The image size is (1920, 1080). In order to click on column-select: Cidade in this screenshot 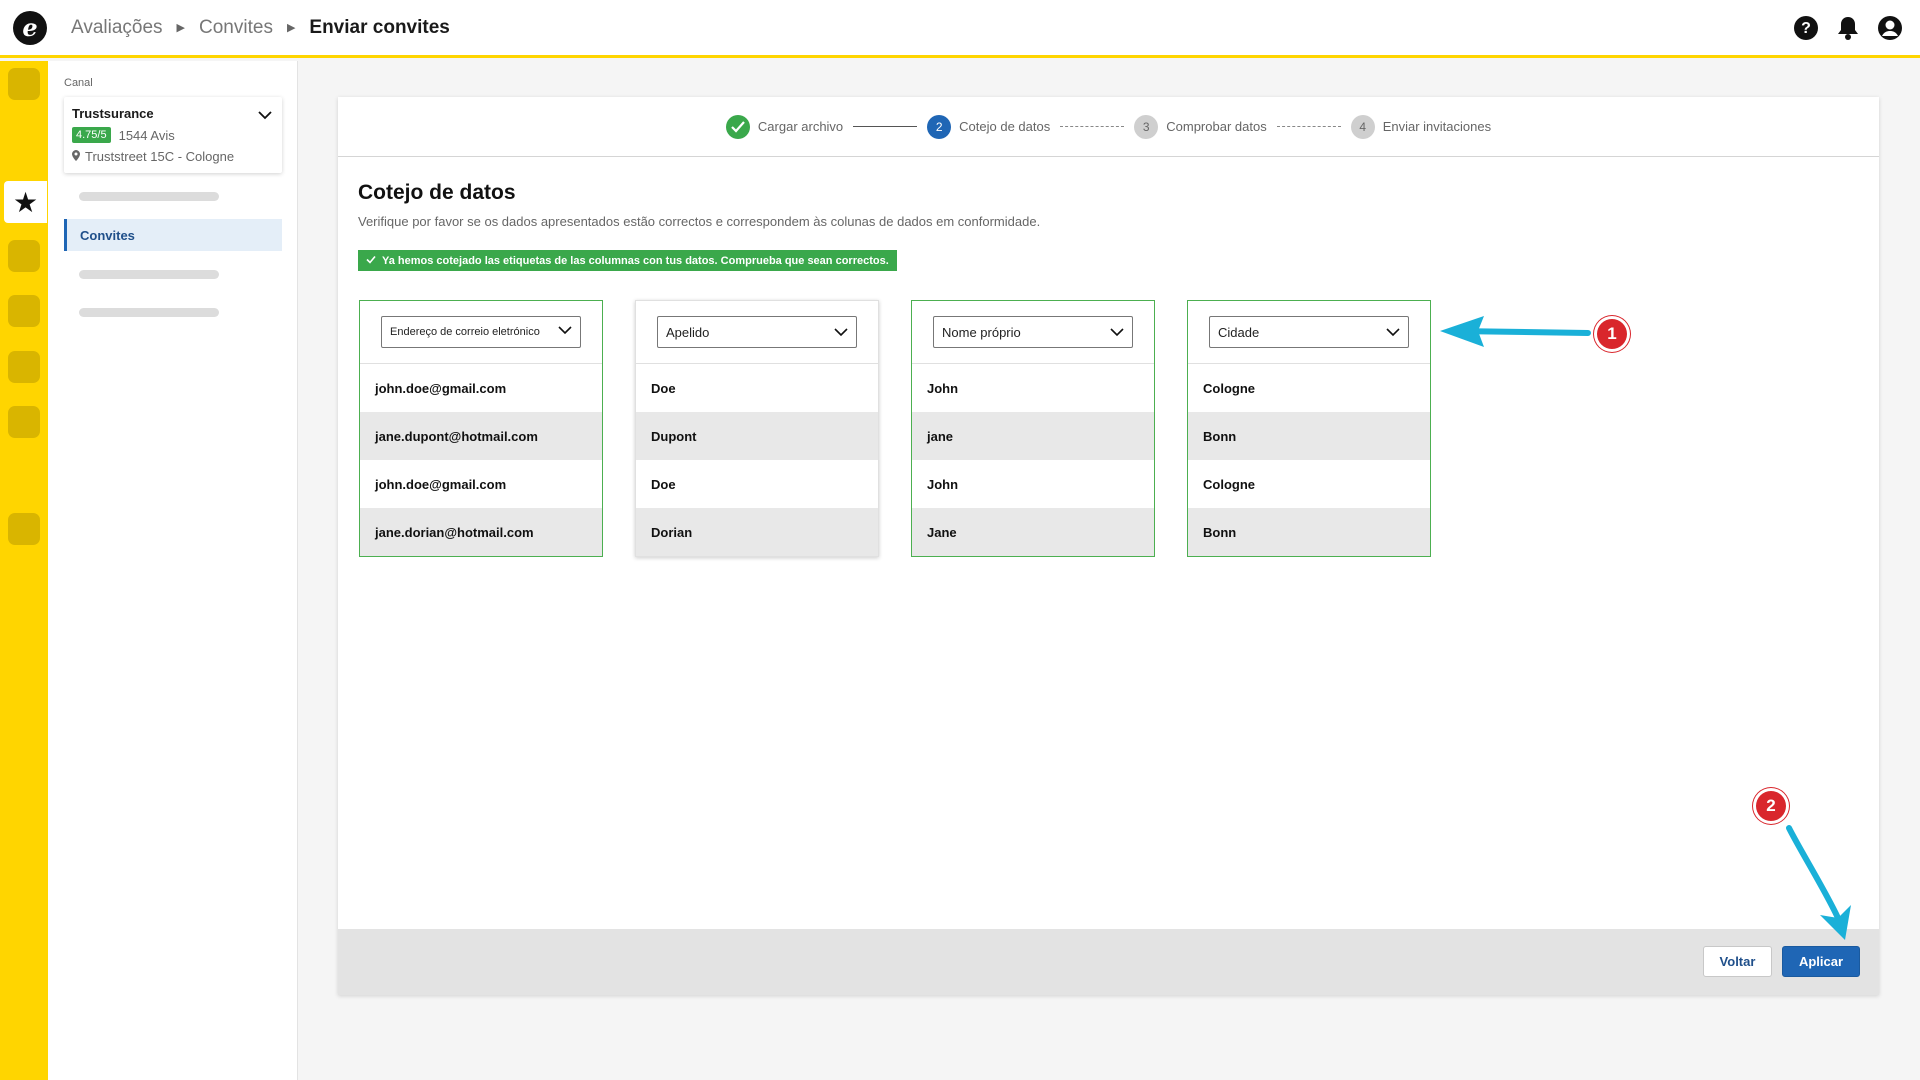, I will do `click(1309, 332)`.